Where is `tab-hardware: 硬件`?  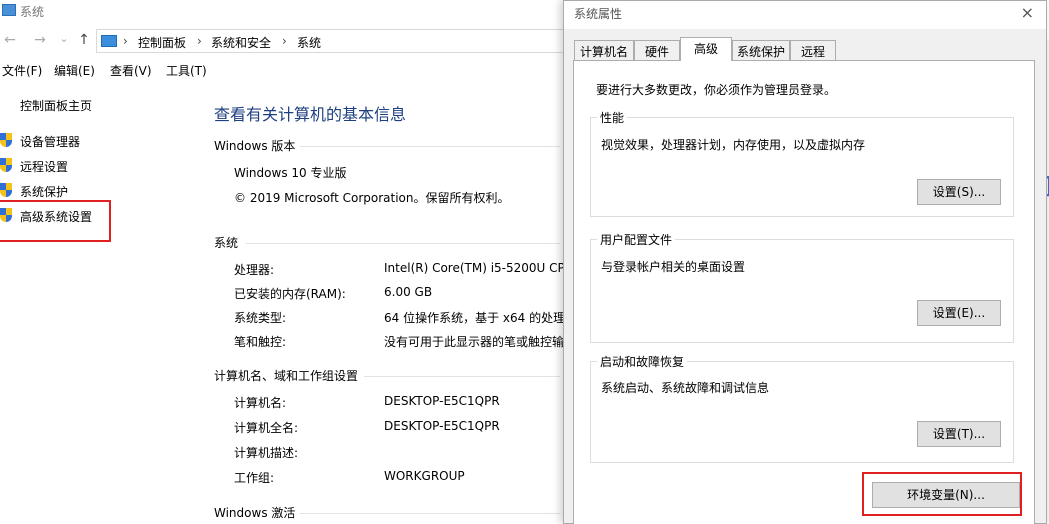 tab-hardware: 硬件 is located at coordinates (657, 50).